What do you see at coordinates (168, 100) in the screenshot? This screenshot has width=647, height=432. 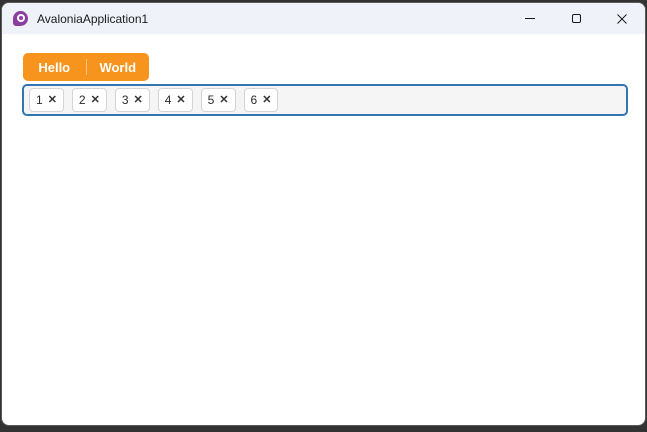 I see `chip-label: 4` at bounding box center [168, 100].